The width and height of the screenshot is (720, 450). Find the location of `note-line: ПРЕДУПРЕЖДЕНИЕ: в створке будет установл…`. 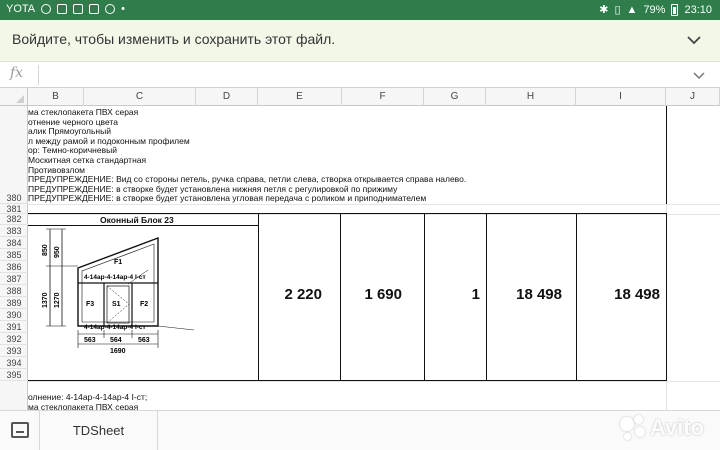

note-line: ПРЕДУПРЕЖДЕНИЕ: в створке будет установл… is located at coordinates (227, 198).